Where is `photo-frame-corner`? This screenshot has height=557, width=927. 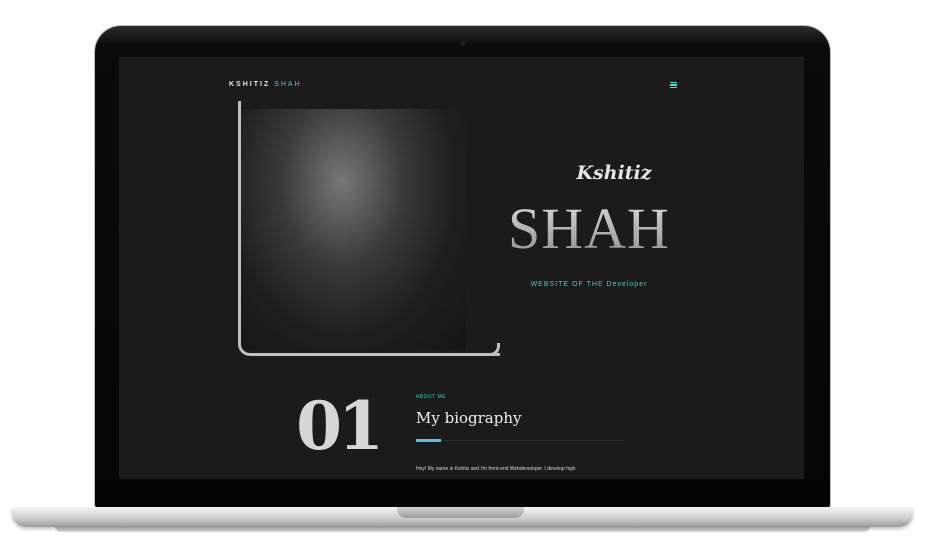
photo-frame-corner is located at coordinates (483, 349).